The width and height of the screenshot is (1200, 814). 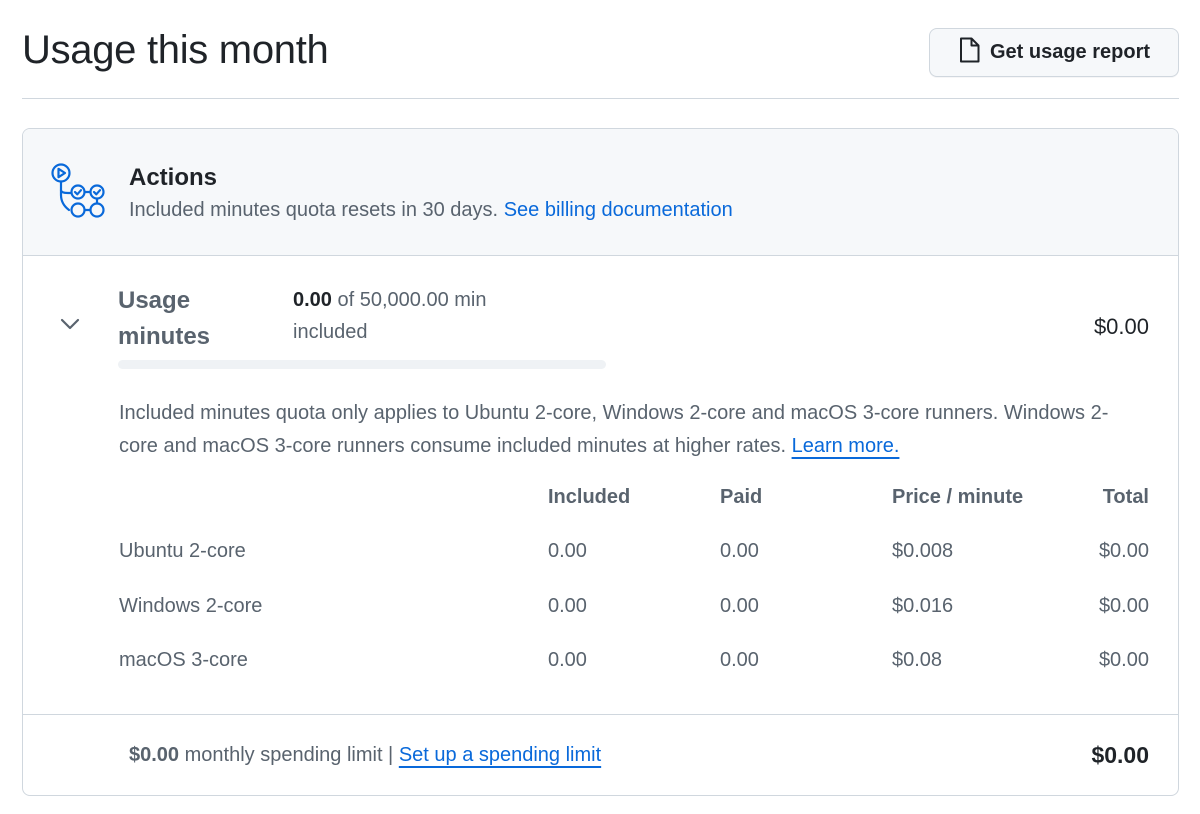 I want to click on price-value: $0.08, so click(x=917, y=660).